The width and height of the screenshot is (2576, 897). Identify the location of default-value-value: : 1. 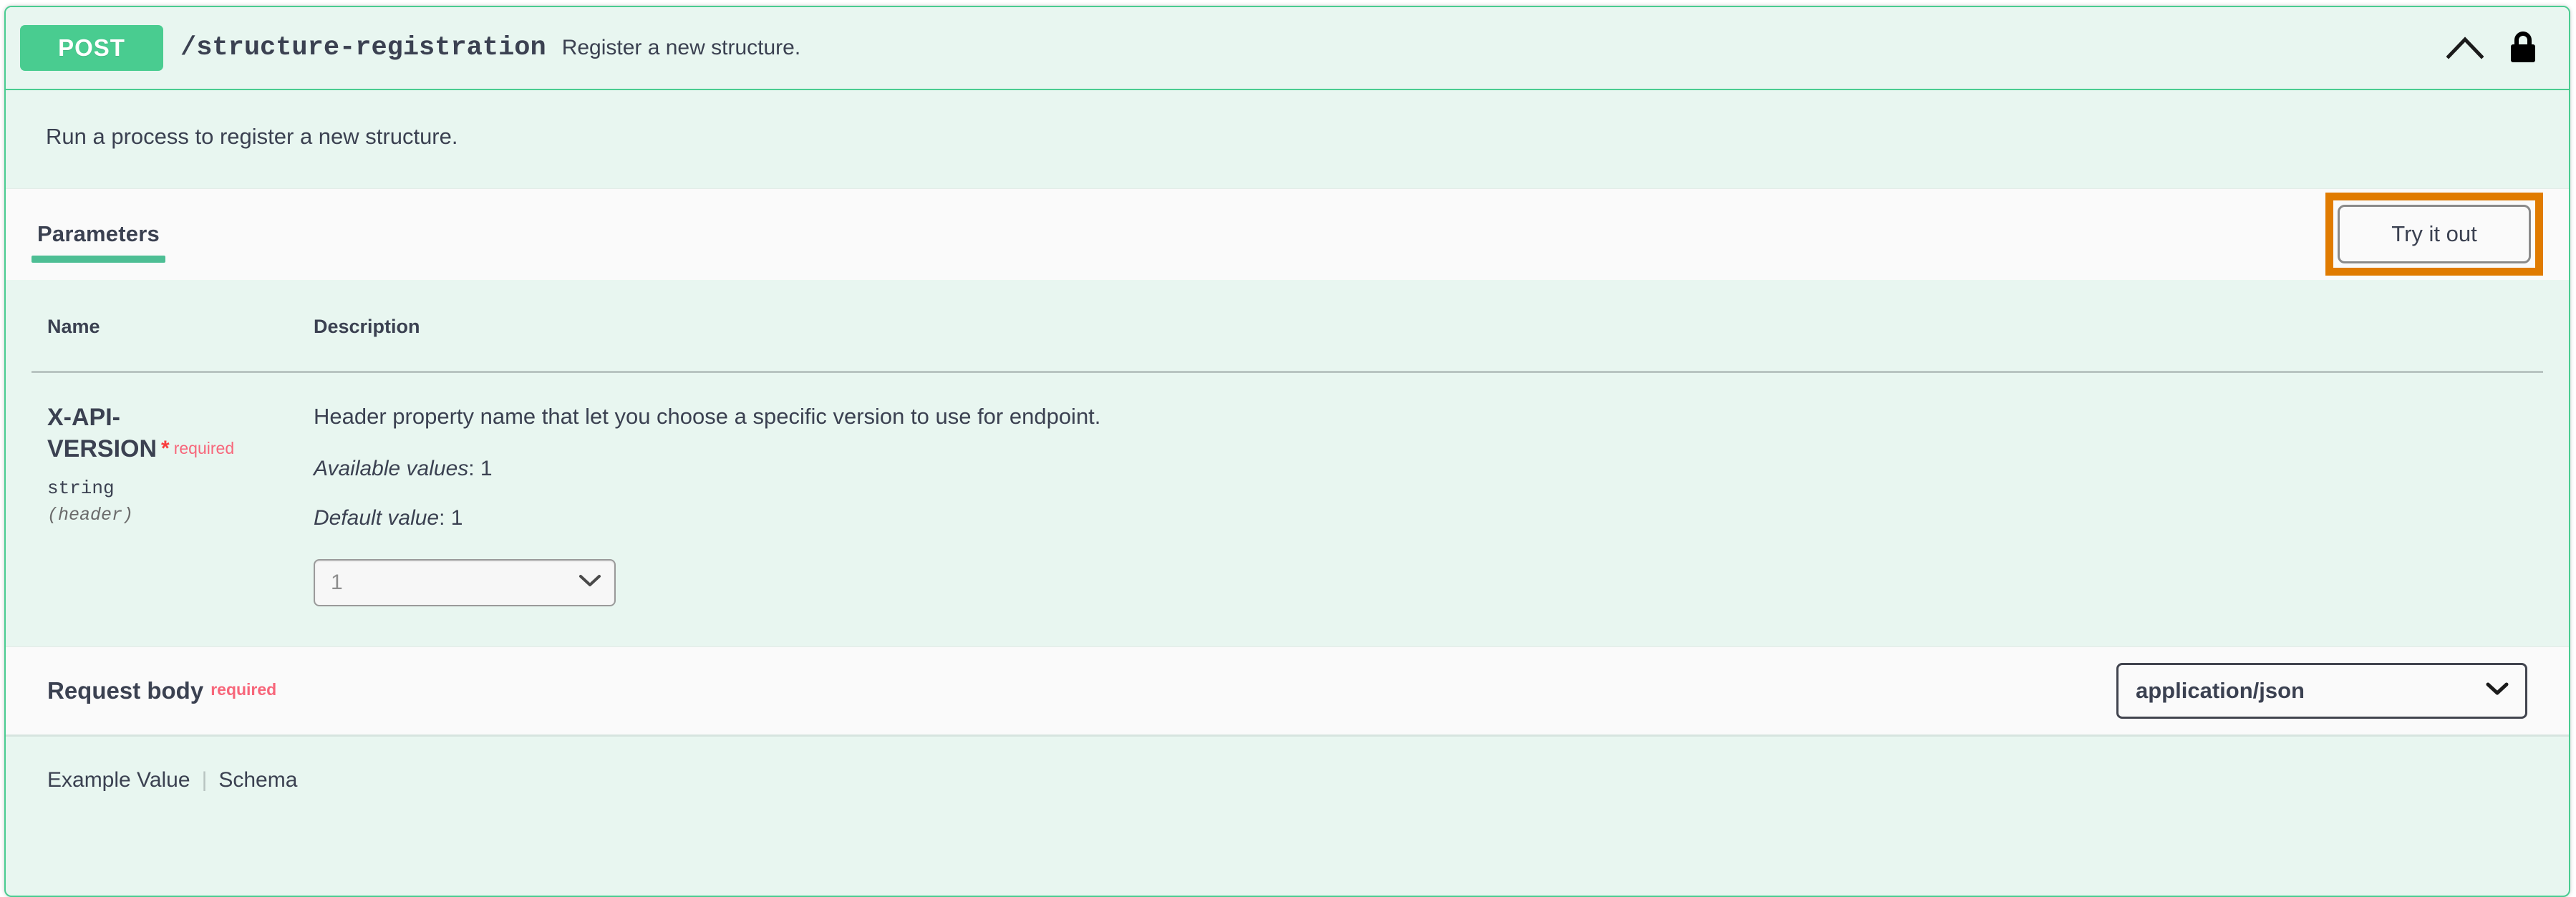
(451, 518).